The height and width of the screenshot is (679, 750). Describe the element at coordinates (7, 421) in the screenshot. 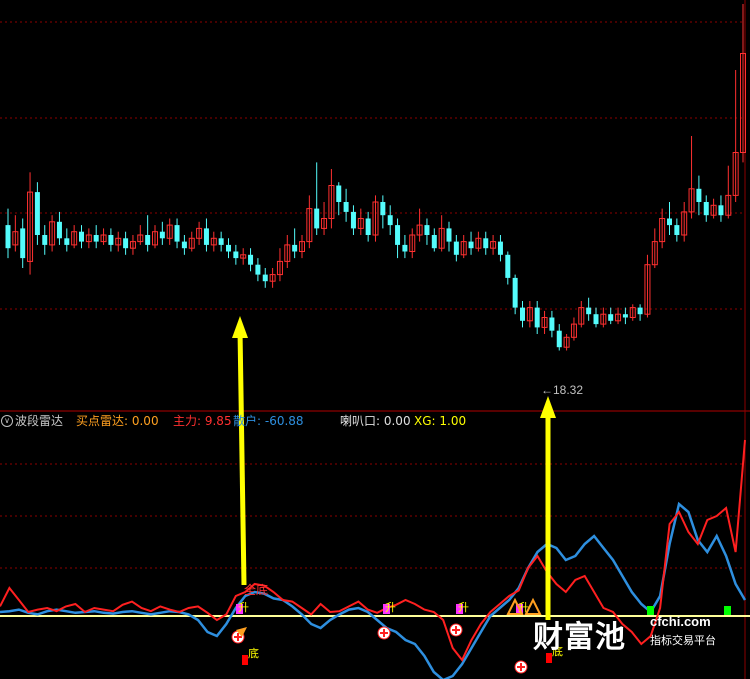

I see `collapse-icon: ∨` at that location.